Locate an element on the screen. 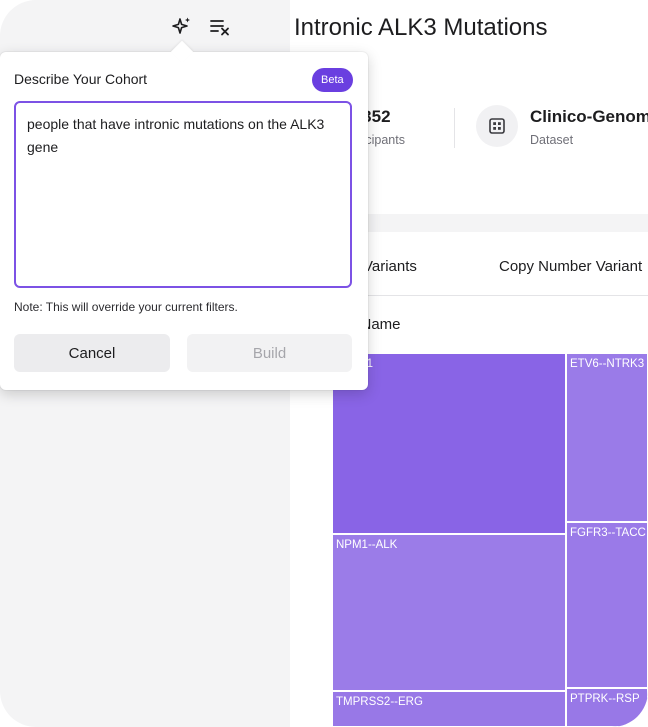 This screenshot has width=648, height=727. beta-badge: Beta is located at coordinates (332, 80).